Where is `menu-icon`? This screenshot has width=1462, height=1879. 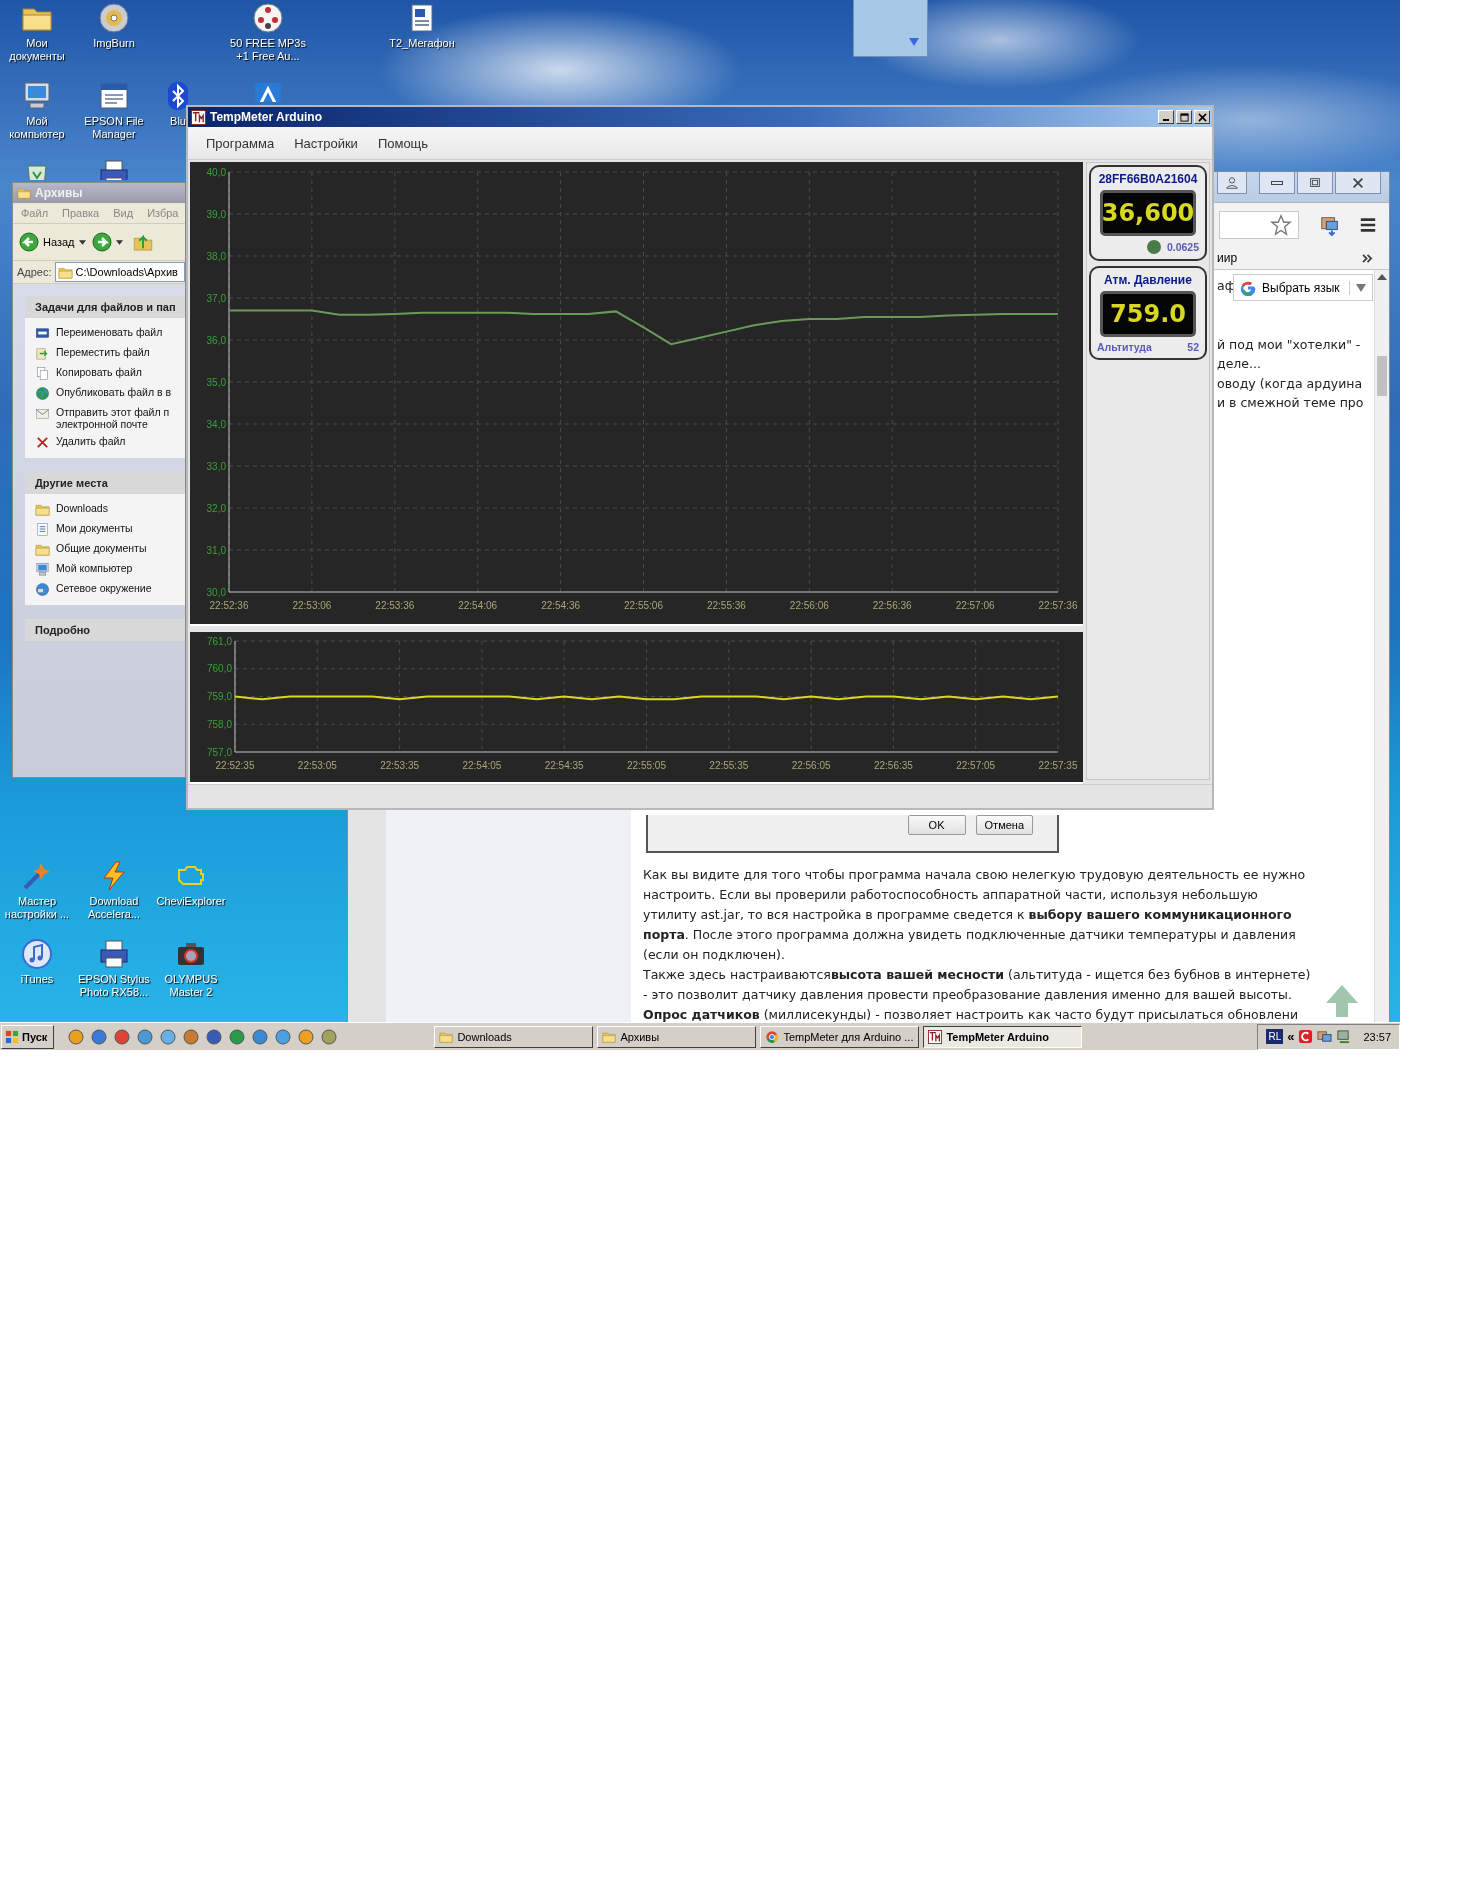 menu-icon is located at coordinates (1368, 225).